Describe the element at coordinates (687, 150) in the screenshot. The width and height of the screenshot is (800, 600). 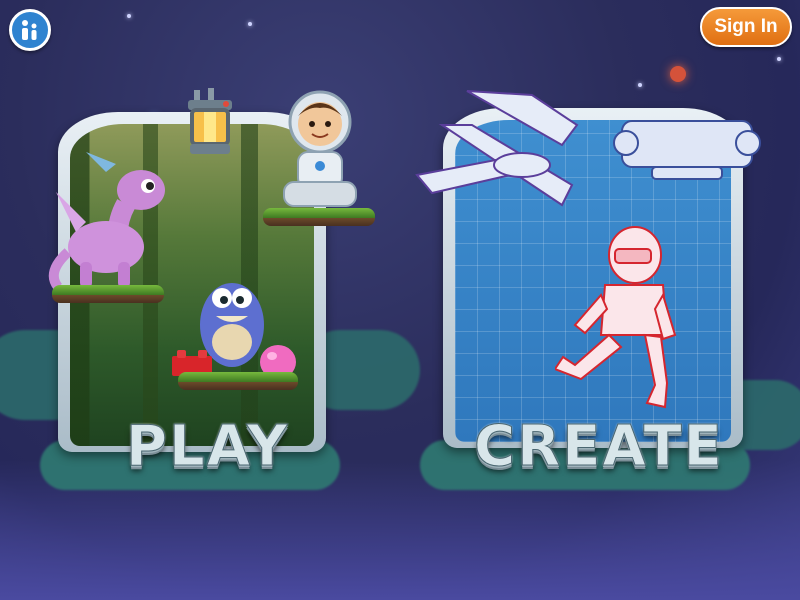
I see `cargo-ship-sketch` at that location.